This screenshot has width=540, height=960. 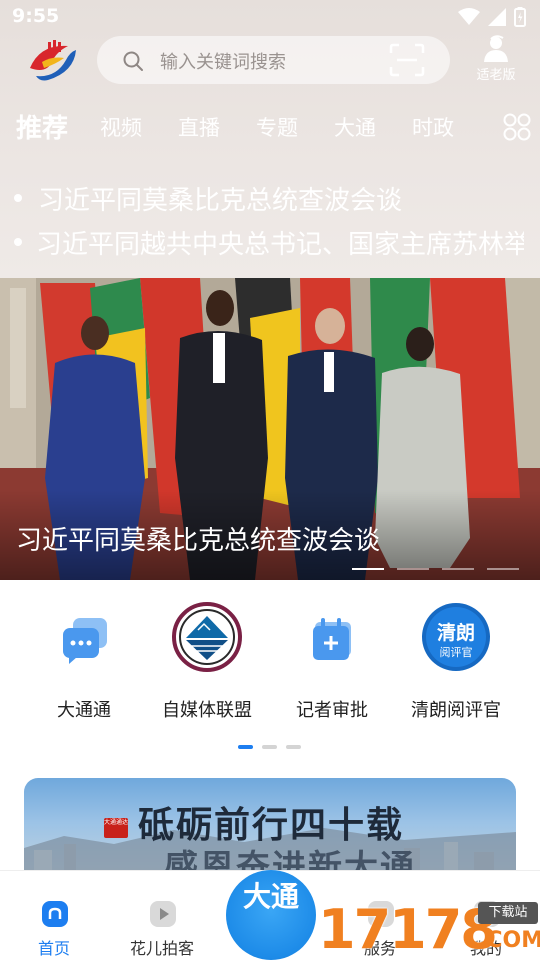 I want to click on status-icons, so click(x=492, y=17).